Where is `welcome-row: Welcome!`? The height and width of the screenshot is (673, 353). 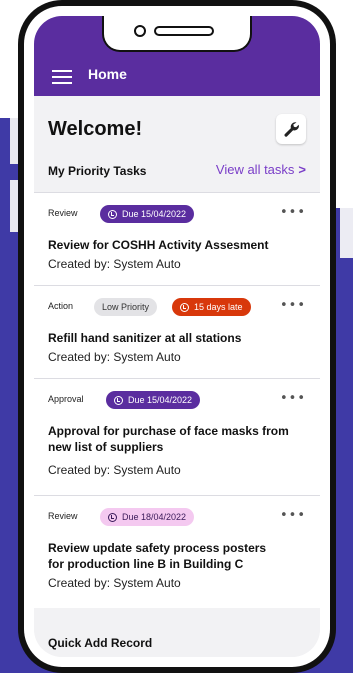
welcome-row: Welcome! is located at coordinates (177, 132).